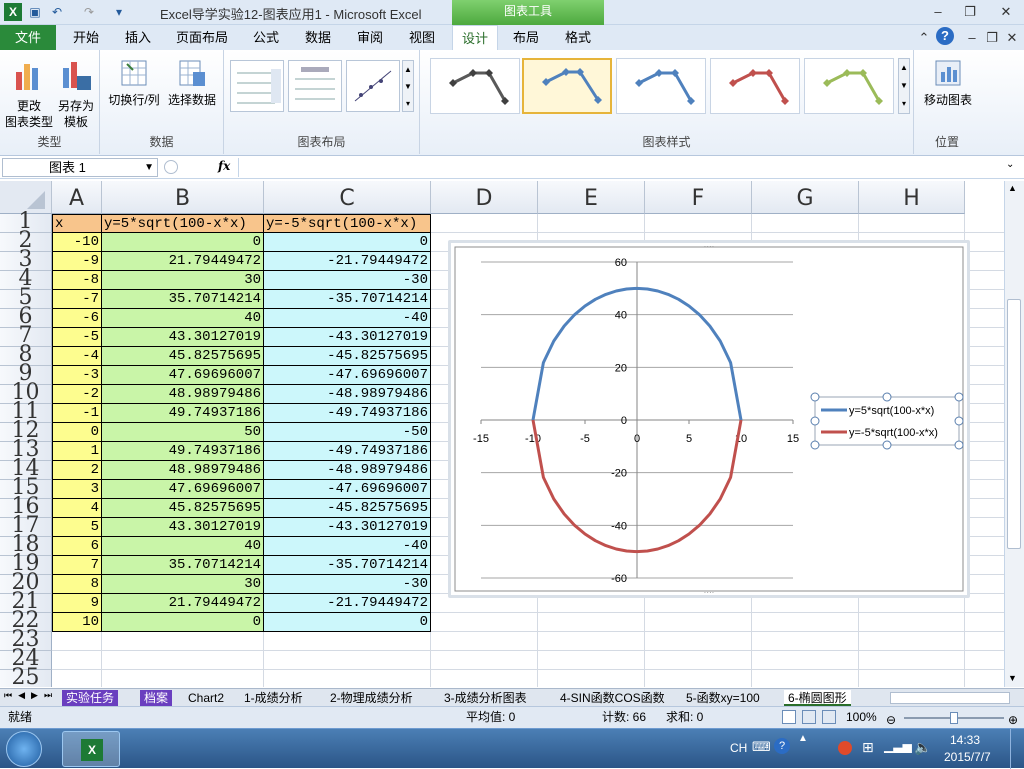 This screenshot has width=1024, height=769. I want to click on cell-a10: -2, so click(77, 394).